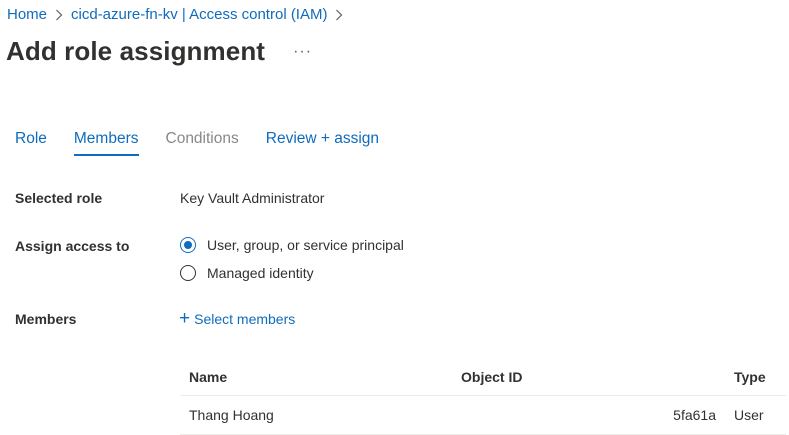 The image size is (789, 435). What do you see at coordinates (245, 318) in the screenshot?
I see `select-members-label: Select members` at bounding box center [245, 318].